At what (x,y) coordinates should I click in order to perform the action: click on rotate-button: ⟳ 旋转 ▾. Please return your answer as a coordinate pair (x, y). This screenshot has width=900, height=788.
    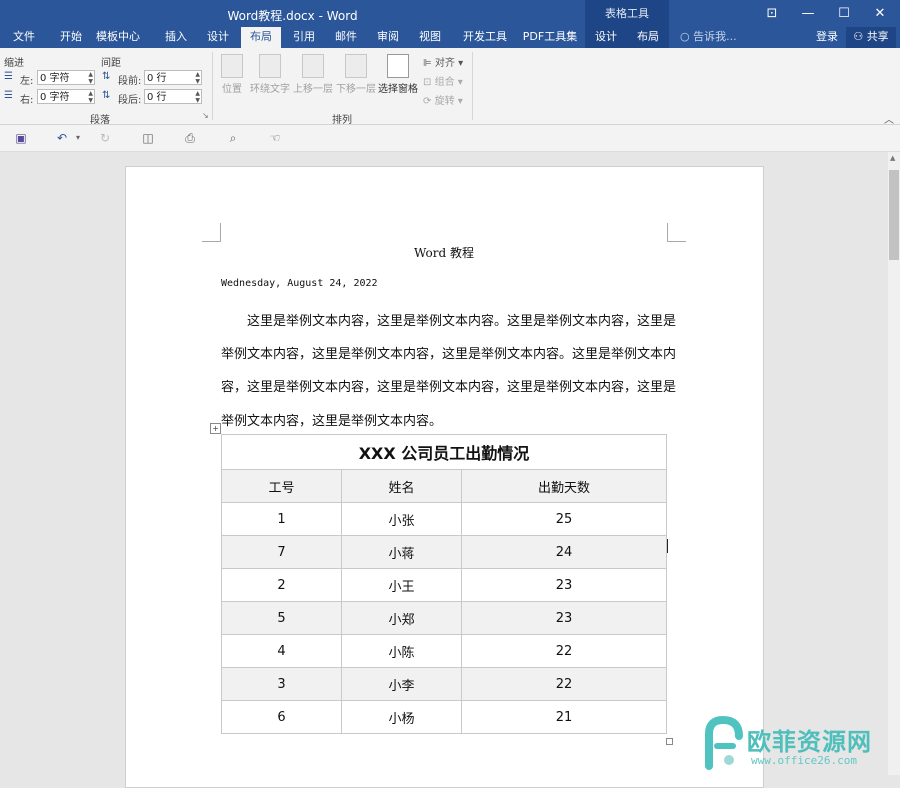
    Looking at the image, I should click on (443, 99).